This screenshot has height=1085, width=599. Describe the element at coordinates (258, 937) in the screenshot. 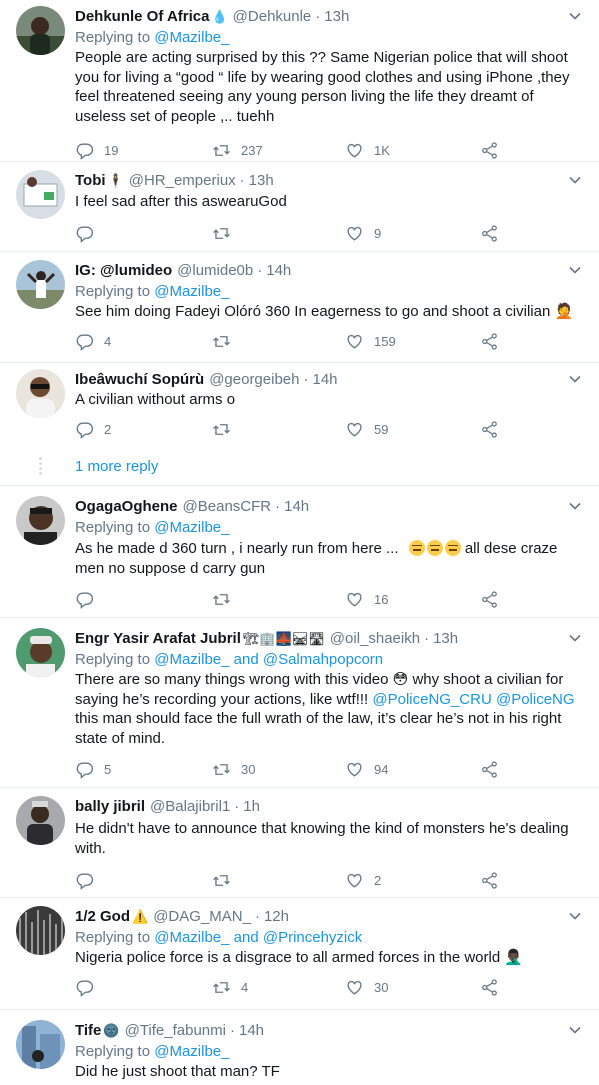

I see `replying-to-mention: @Mazilbe_ and @Princehyzick` at that location.